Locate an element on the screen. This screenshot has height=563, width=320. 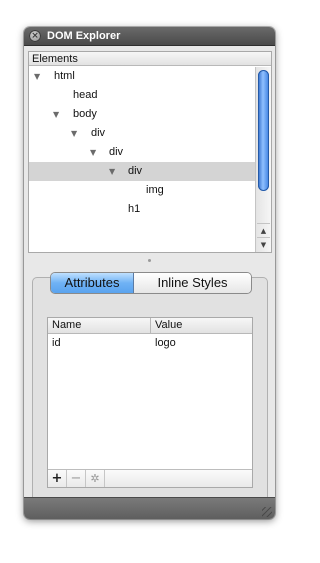
tree-node-img: img is located at coordinates (142, 190).